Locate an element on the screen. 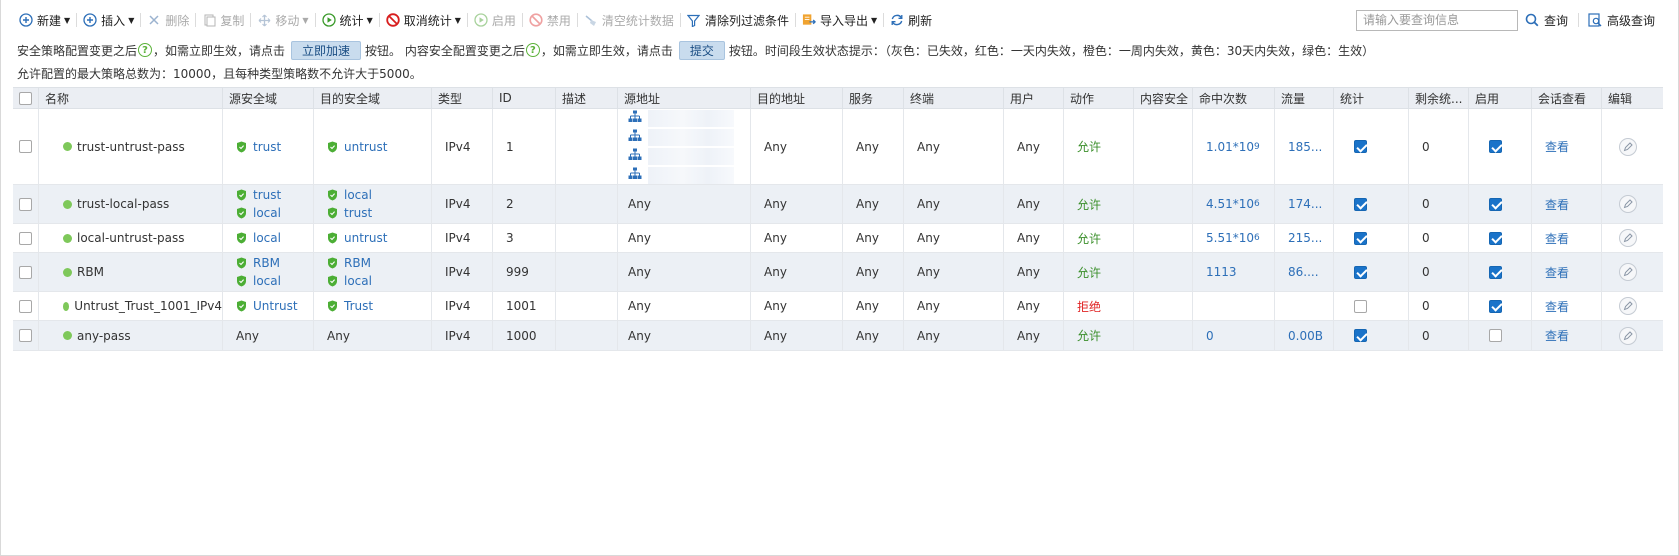 This screenshot has width=1679, height=556. import-export-button: 导入导出 ▼ is located at coordinates (839, 20).